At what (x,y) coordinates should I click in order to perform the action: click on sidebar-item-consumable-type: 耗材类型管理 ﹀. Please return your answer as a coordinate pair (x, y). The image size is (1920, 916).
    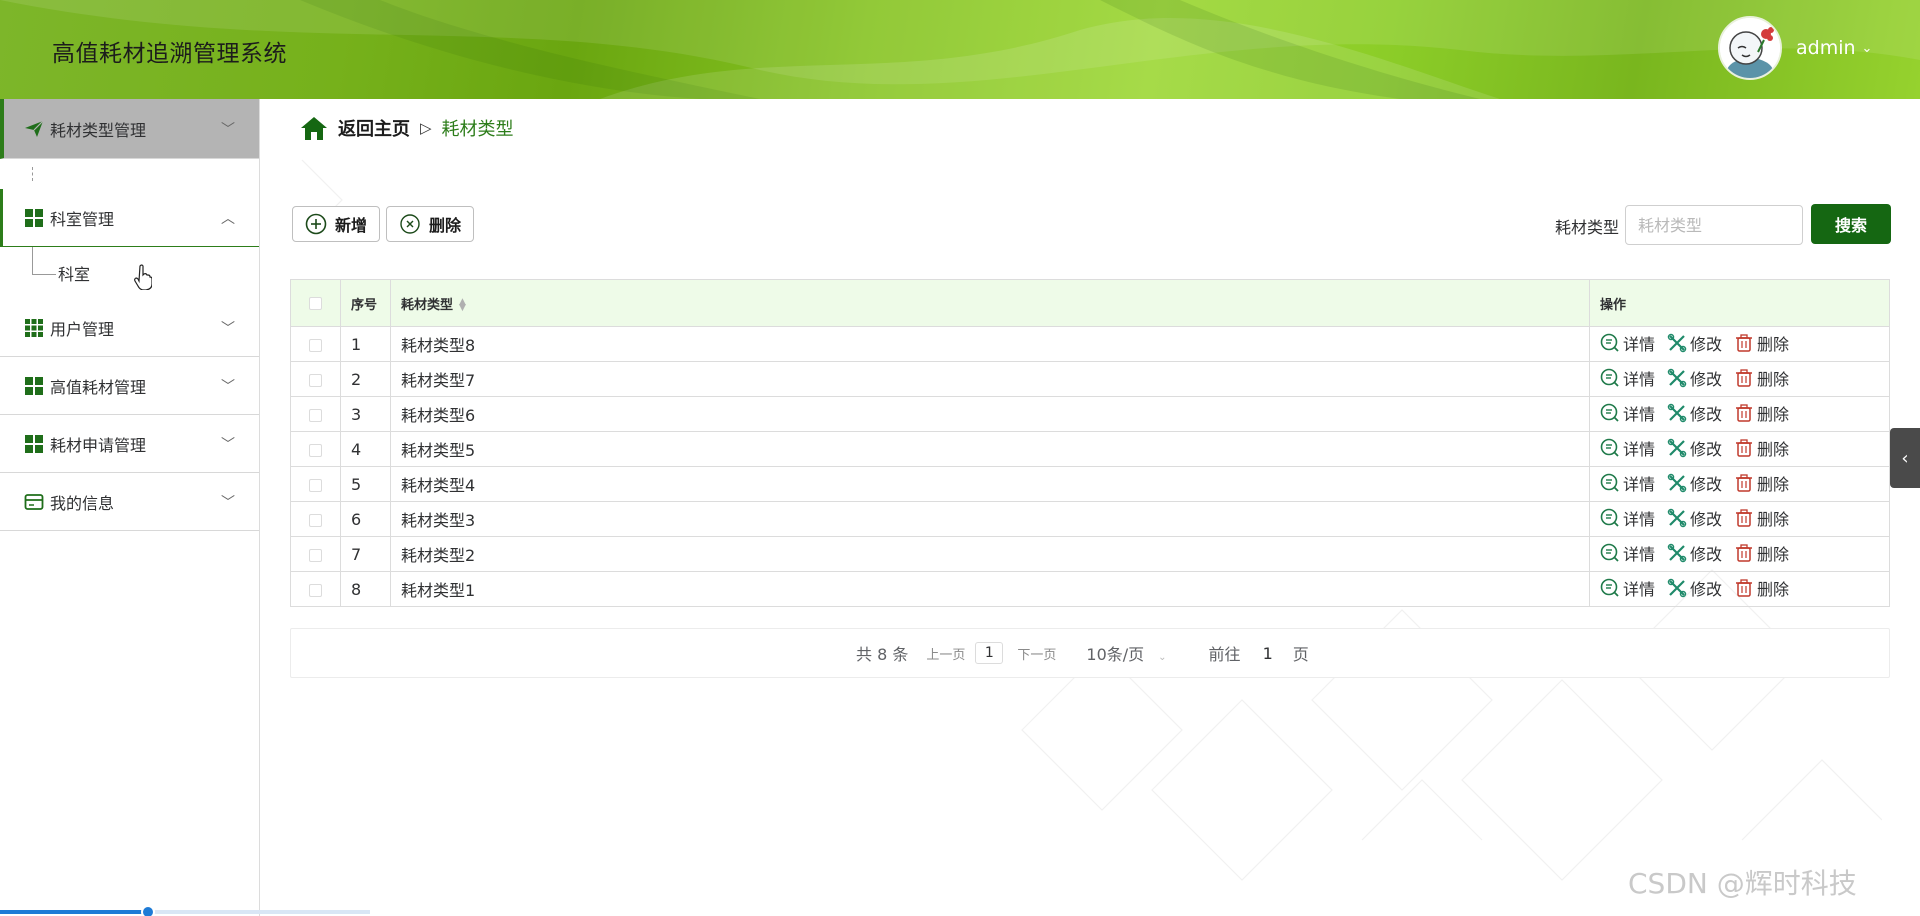
    Looking at the image, I should click on (129, 129).